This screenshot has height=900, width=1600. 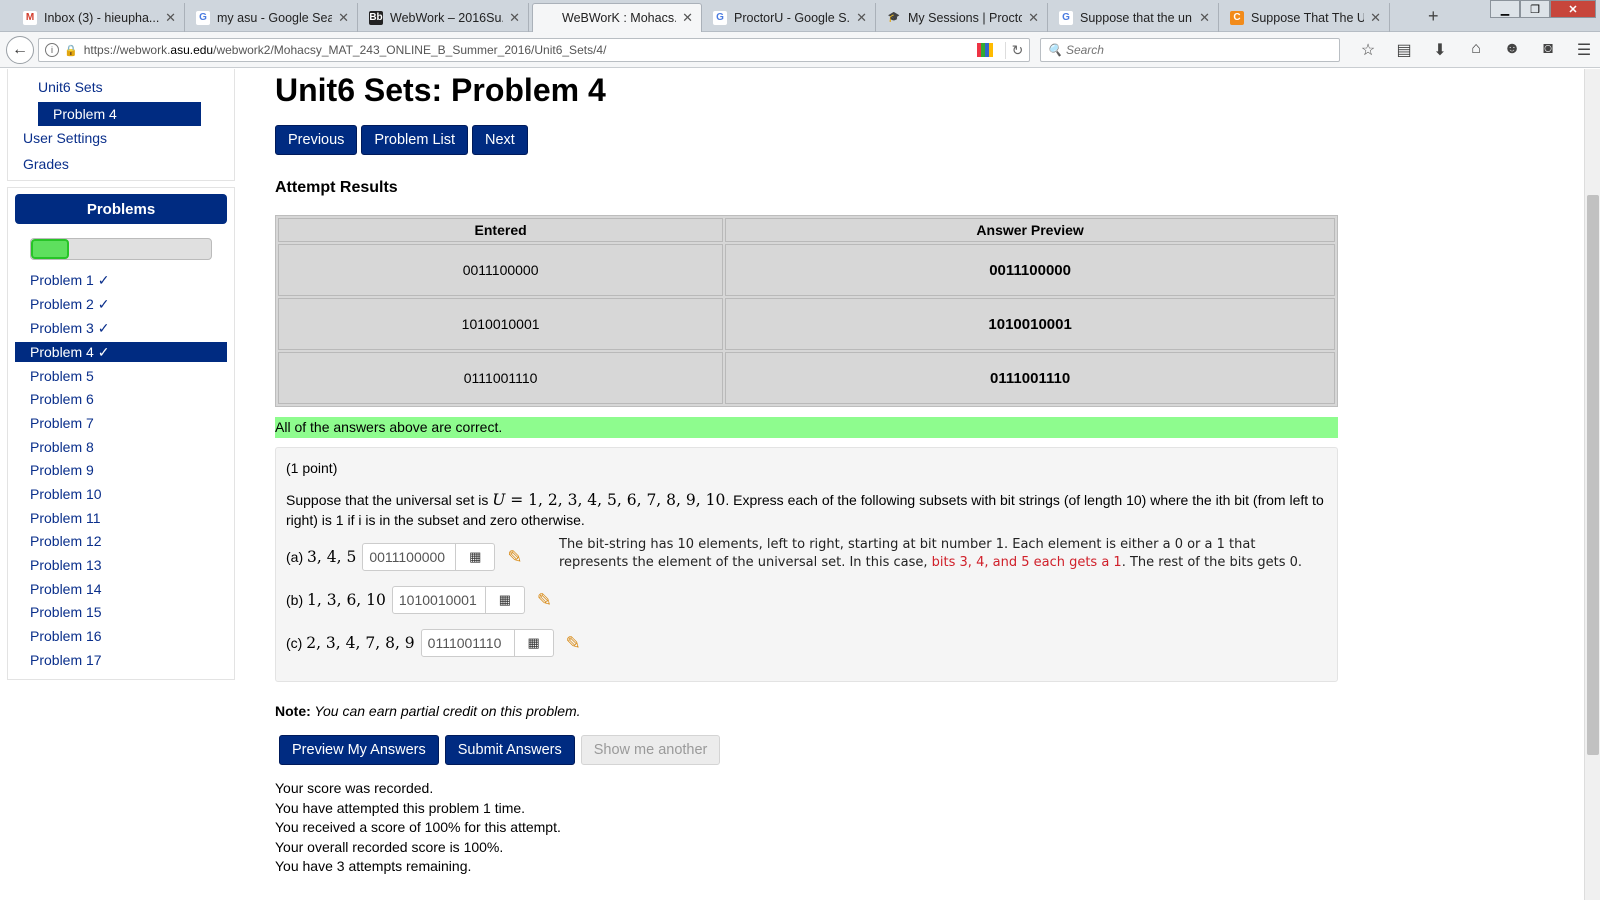 I want to click on home-icon: ⌂, so click(x=1476, y=50).